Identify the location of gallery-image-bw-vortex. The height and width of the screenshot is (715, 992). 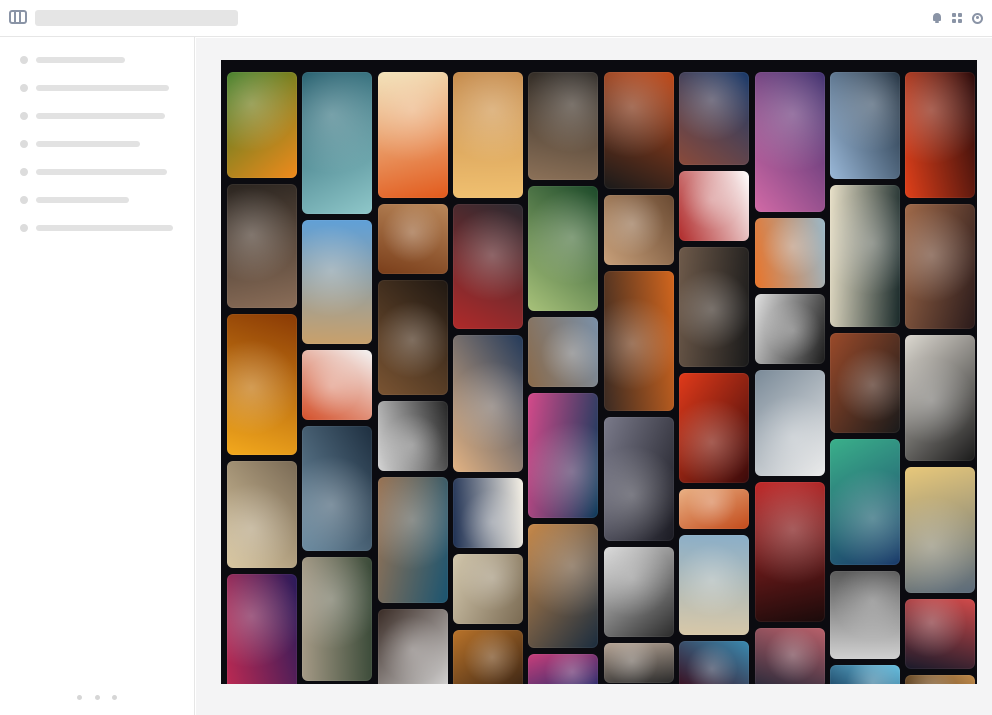
(413, 436).